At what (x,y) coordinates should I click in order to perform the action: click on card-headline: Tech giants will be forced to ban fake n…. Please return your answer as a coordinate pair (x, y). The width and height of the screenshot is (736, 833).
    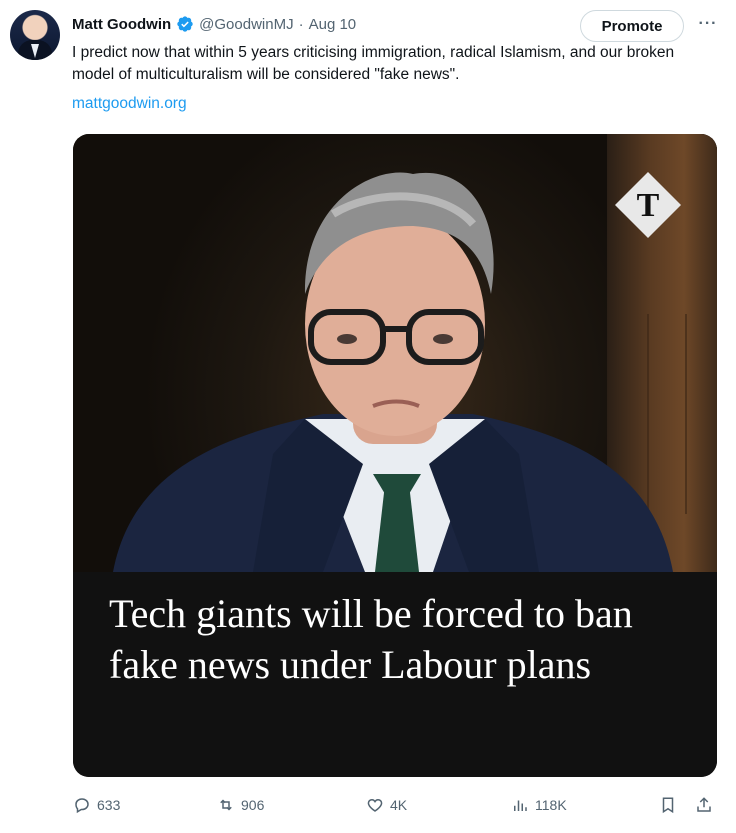
    Looking at the image, I should click on (371, 639).